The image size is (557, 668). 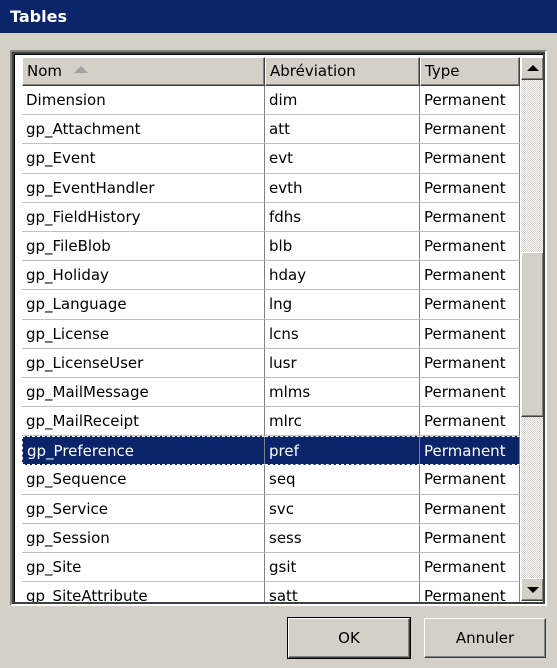 I want to click on cell-name: gp_Sequence, so click(x=143, y=480).